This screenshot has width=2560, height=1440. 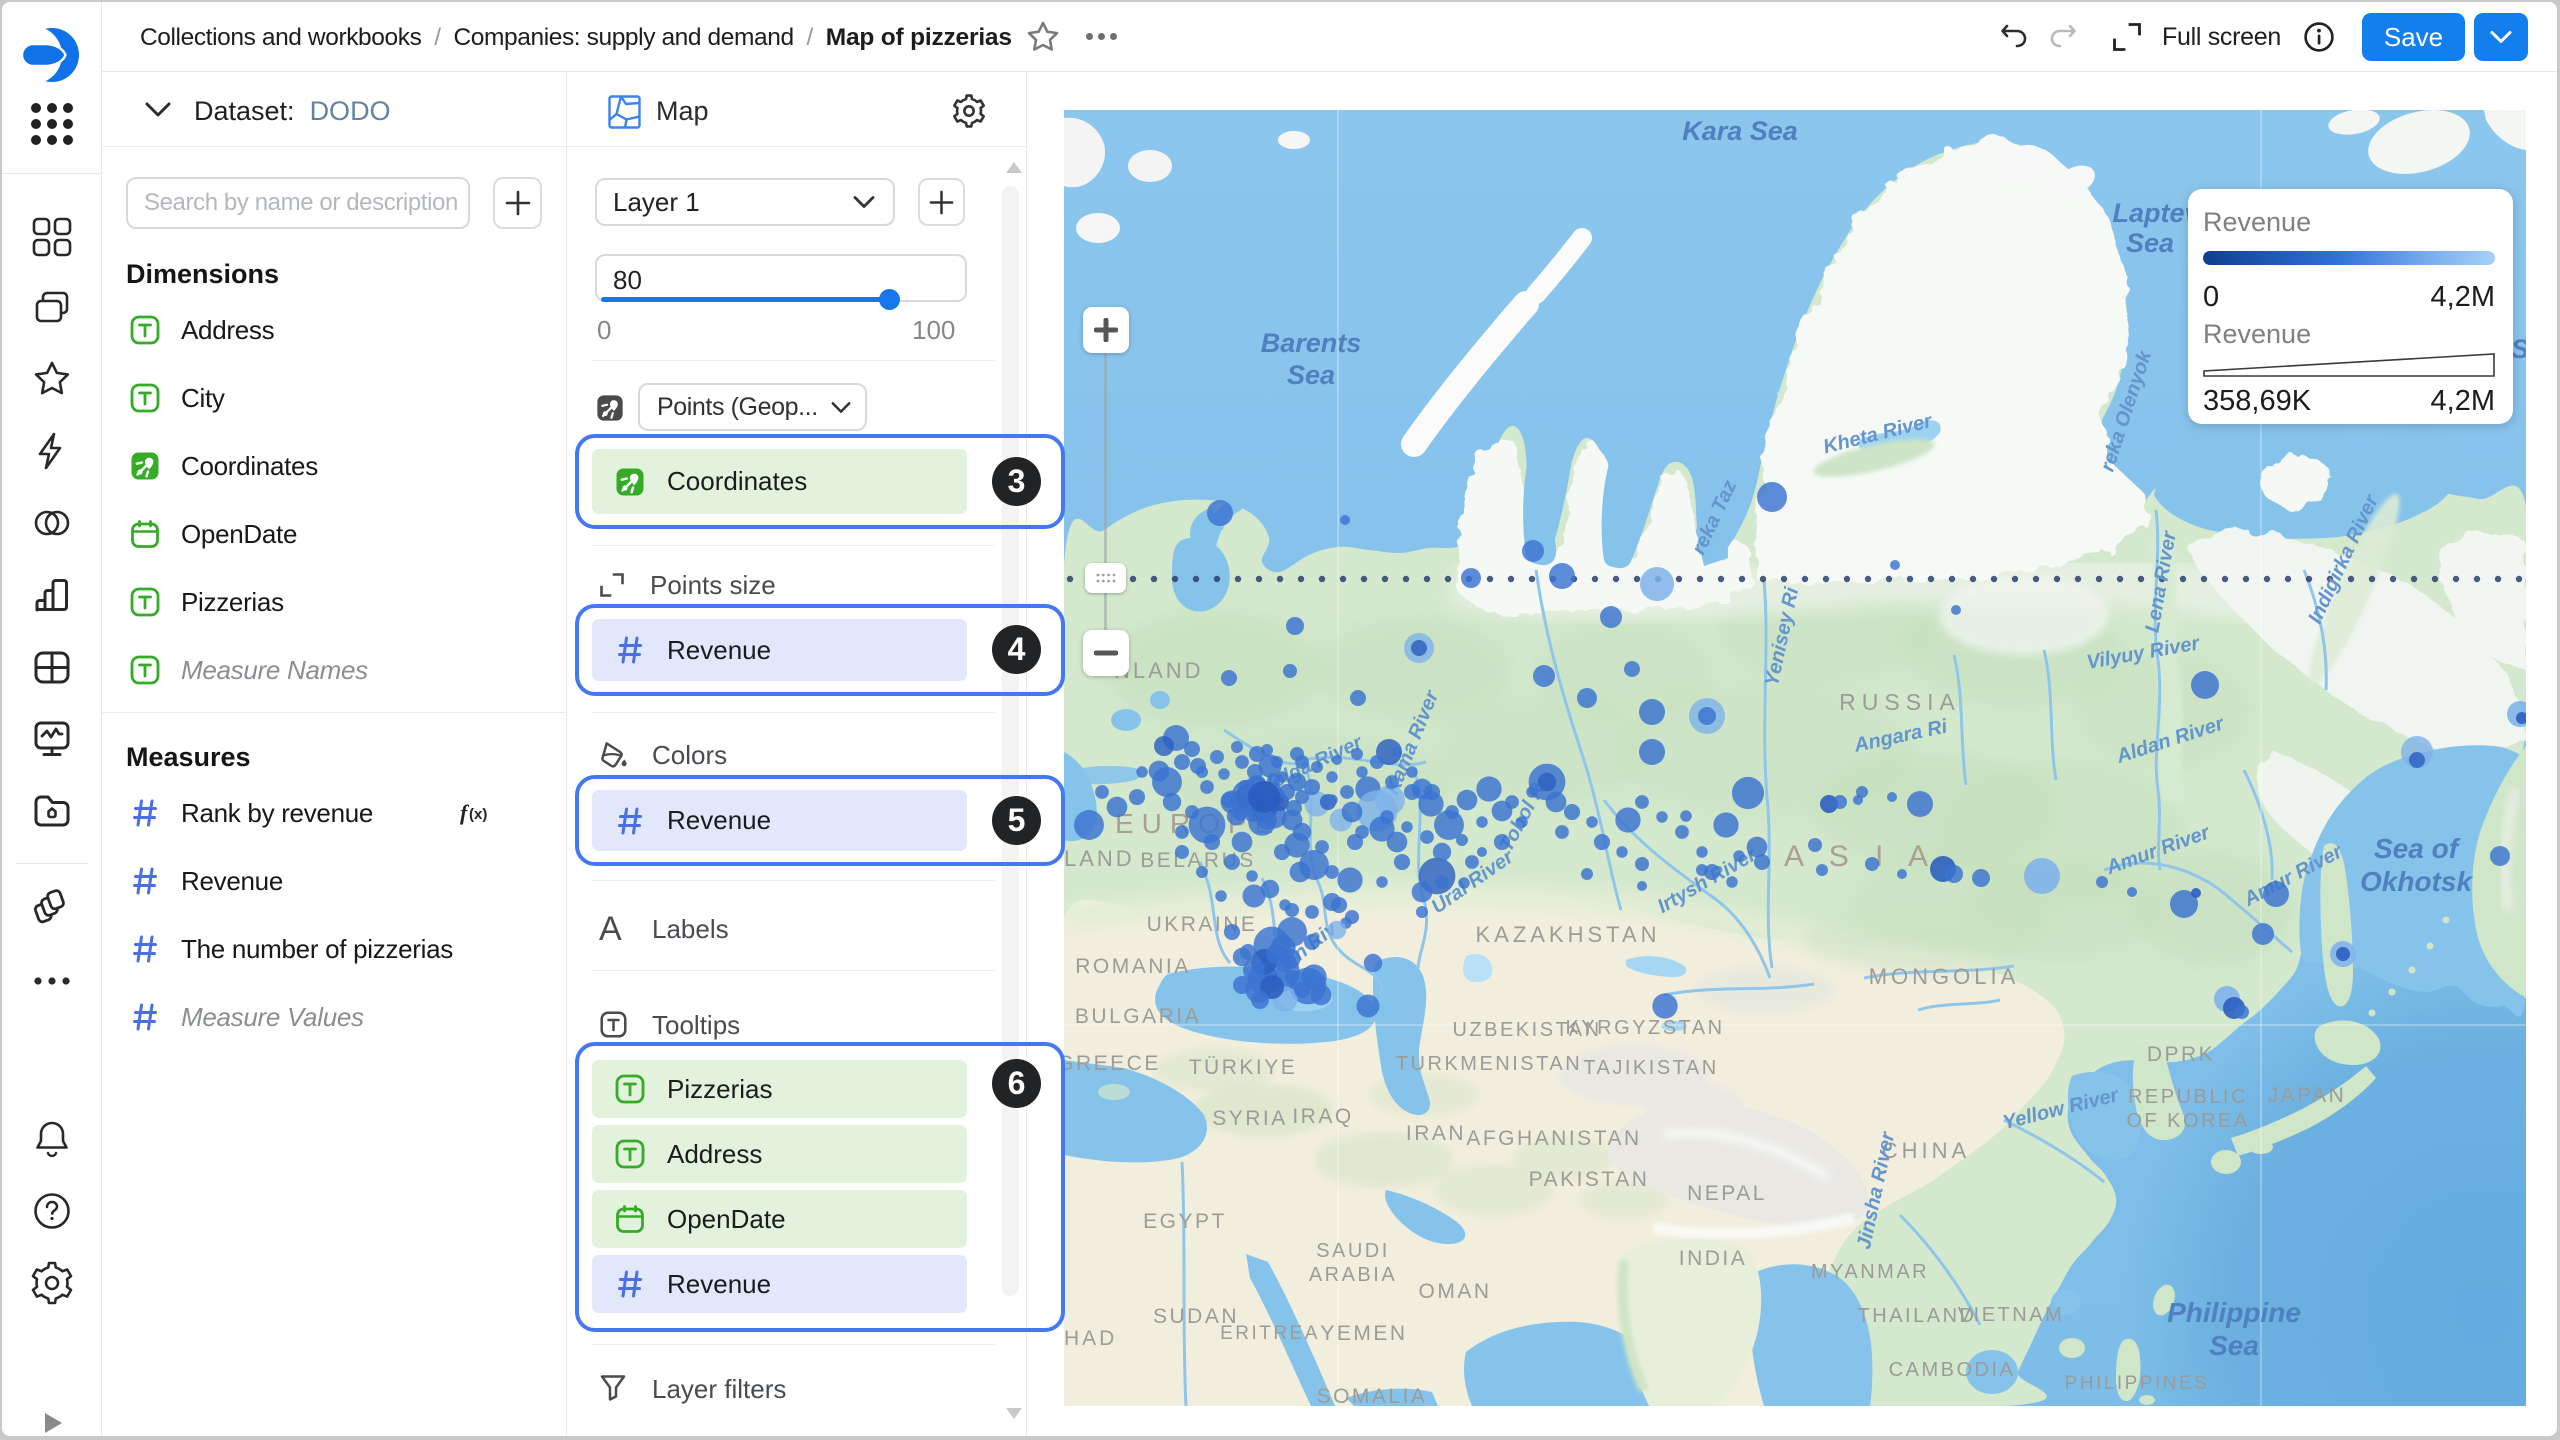 I want to click on svg-text: KAZAKHSTAN, so click(x=1567, y=934).